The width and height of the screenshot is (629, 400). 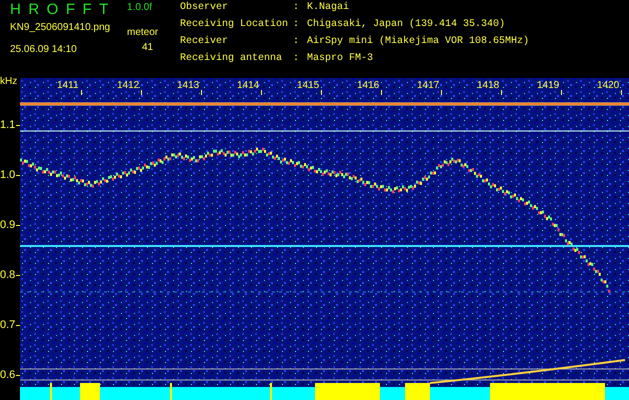 What do you see at coordinates (608, 86) in the screenshot?
I see `time-label: 1420` at bounding box center [608, 86].